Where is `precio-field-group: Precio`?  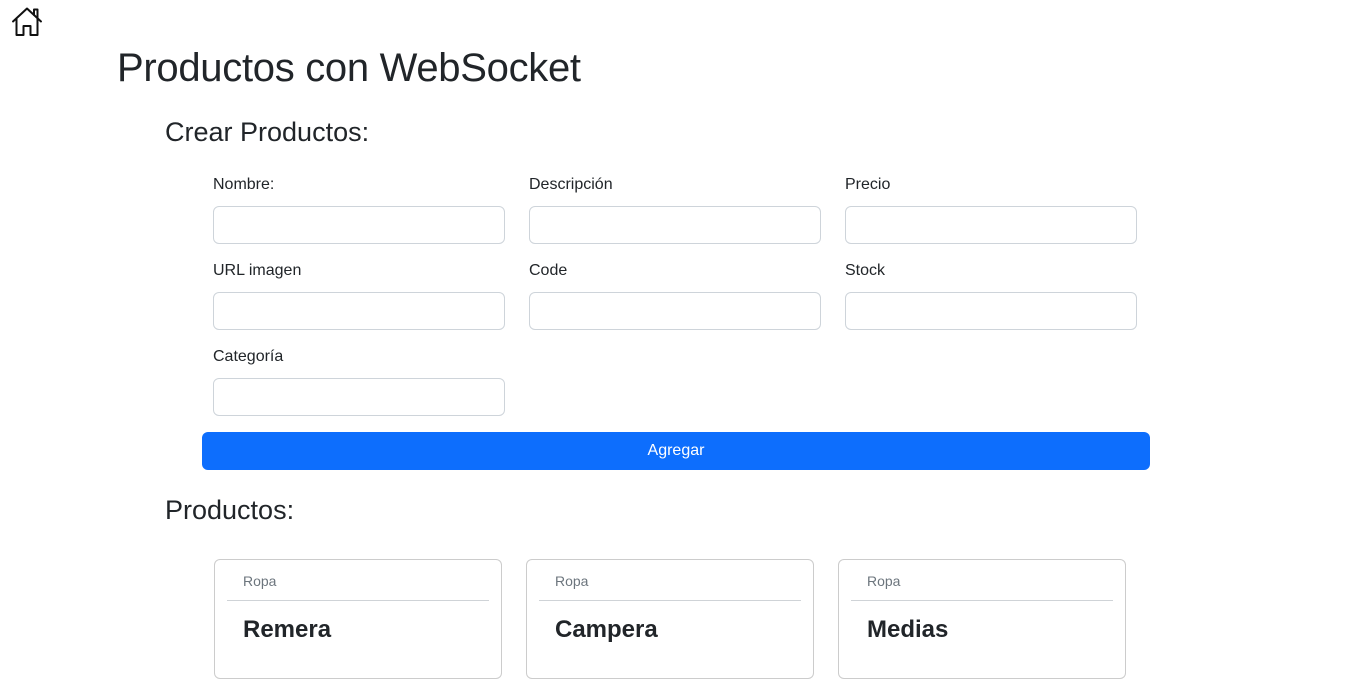
precio-field-group: Precio is located at coordinates (991, 209).